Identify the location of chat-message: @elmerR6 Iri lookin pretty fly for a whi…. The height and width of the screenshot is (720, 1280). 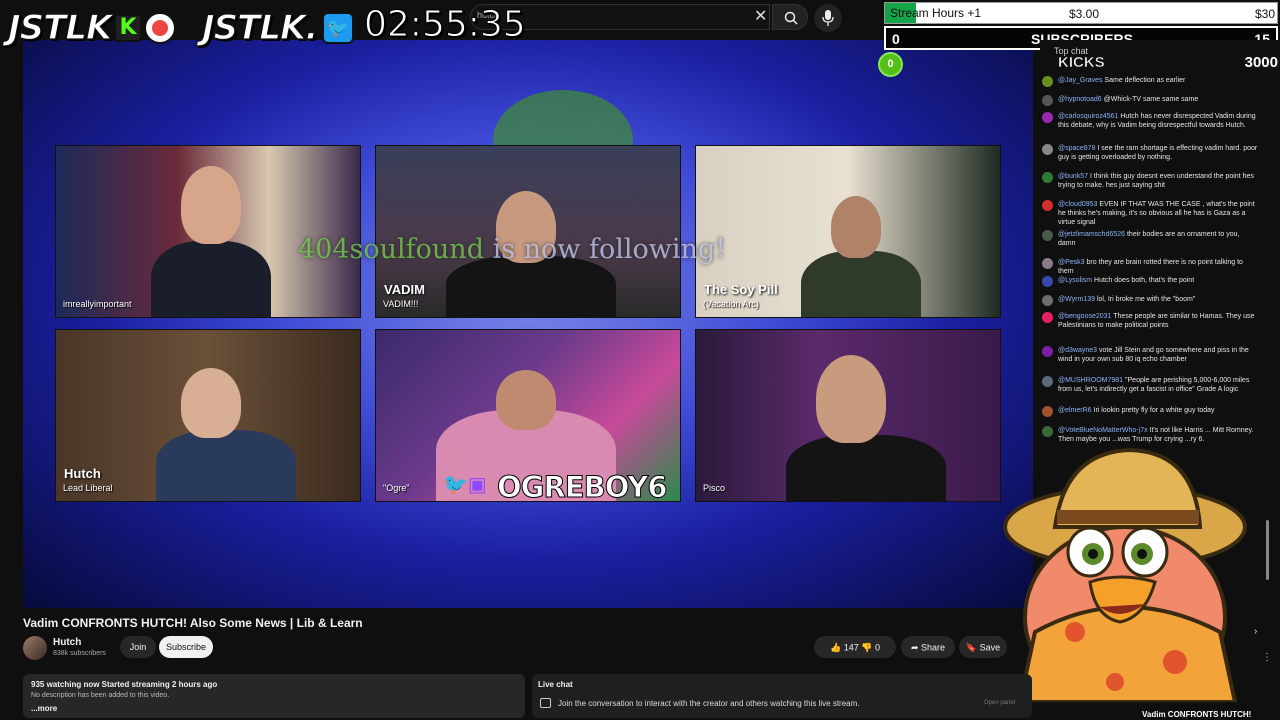
(1150, 411).